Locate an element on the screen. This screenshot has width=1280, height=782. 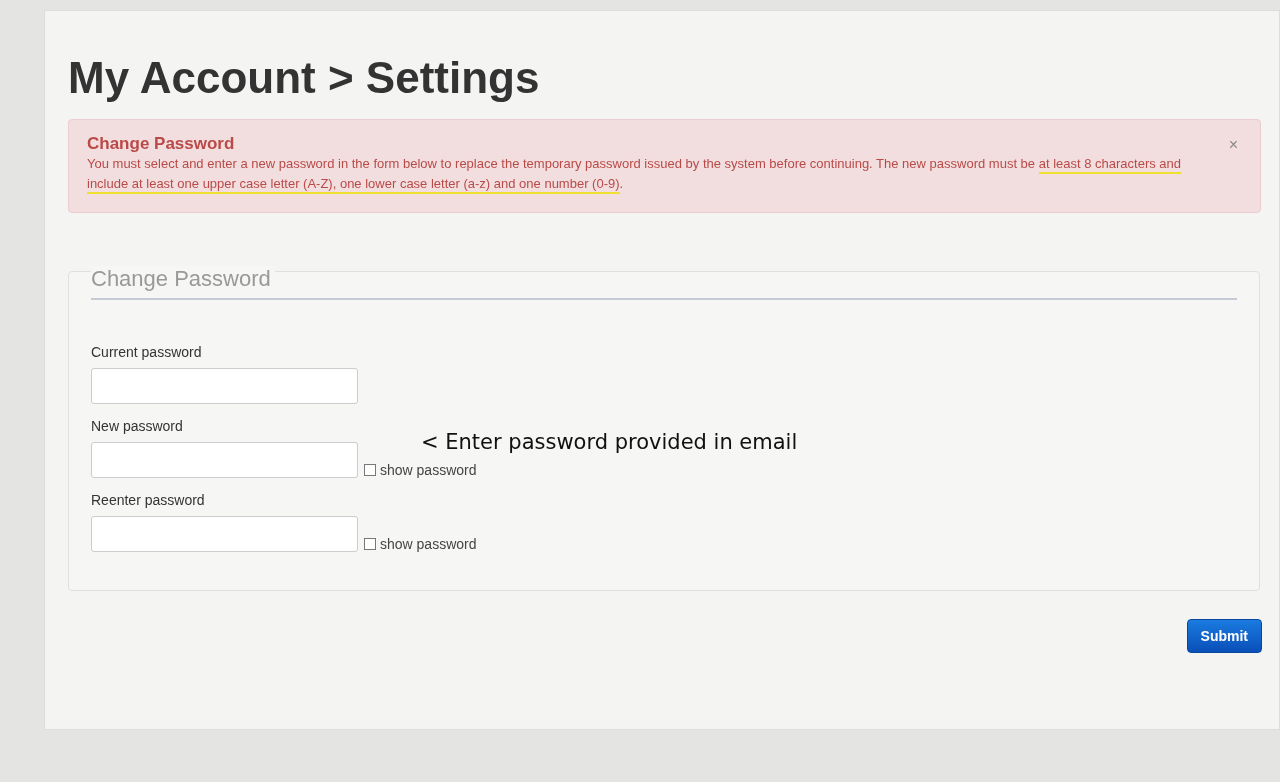
alert-message: You must select and enter a new password in the form below to replace the temporary password issued by the system before continuing. The new password must be at least 8 characters and include at least one upper case letter (A-Z), one lower case letter (a-z) and one number (0-9). is located at coordinates (638, 174).